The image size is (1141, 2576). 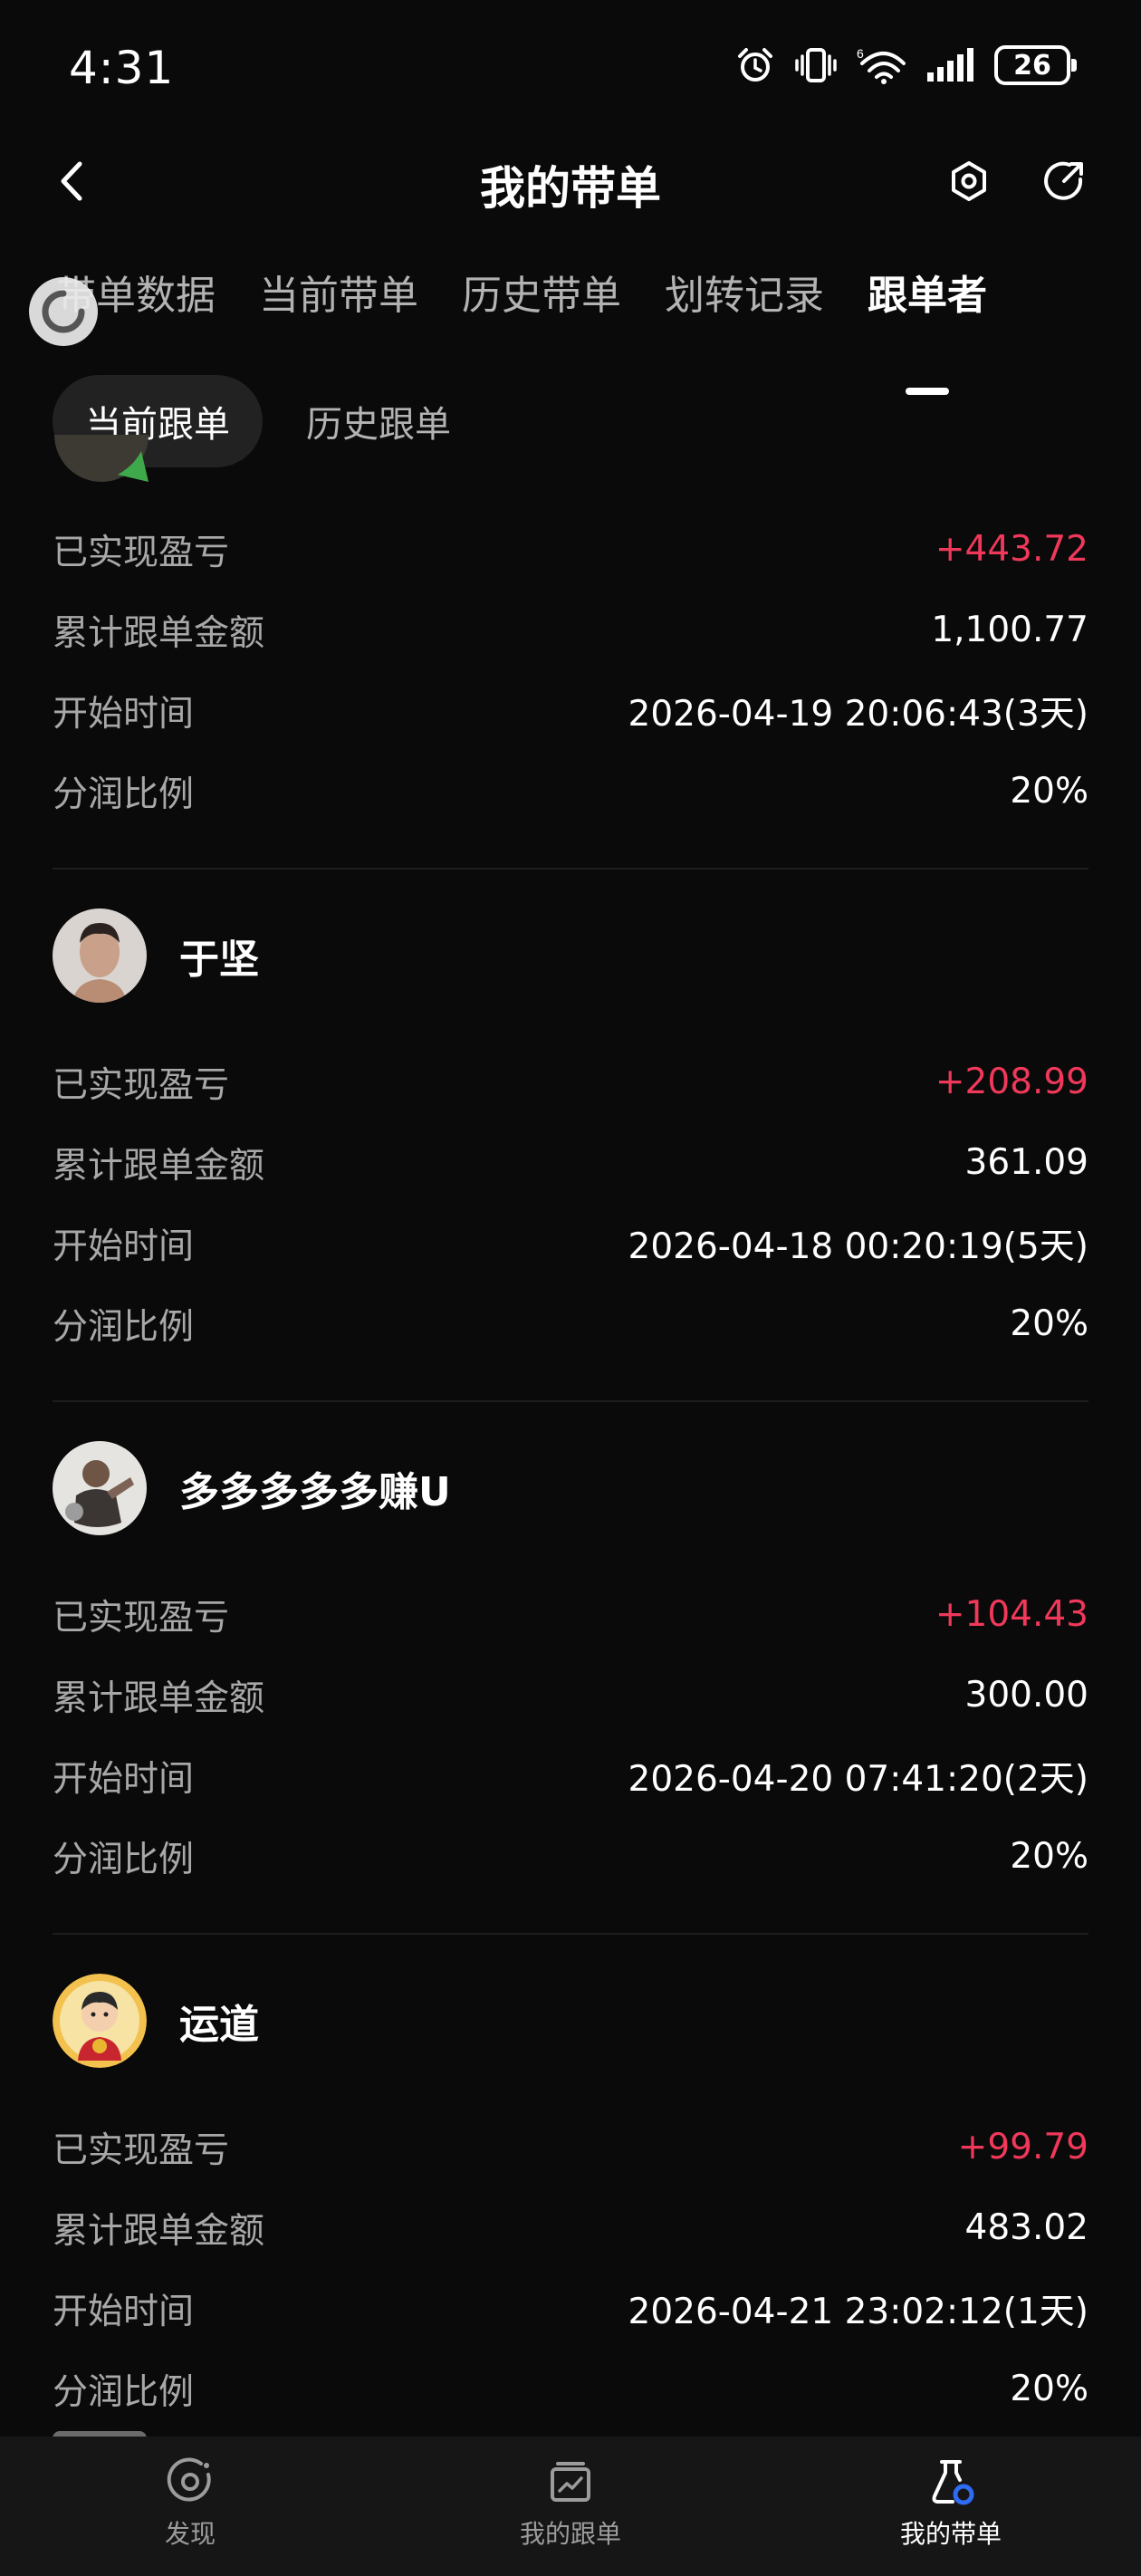 I want to click on pnl-row: 已实现盈亏 +99.79, so click(x=570, y=2147).